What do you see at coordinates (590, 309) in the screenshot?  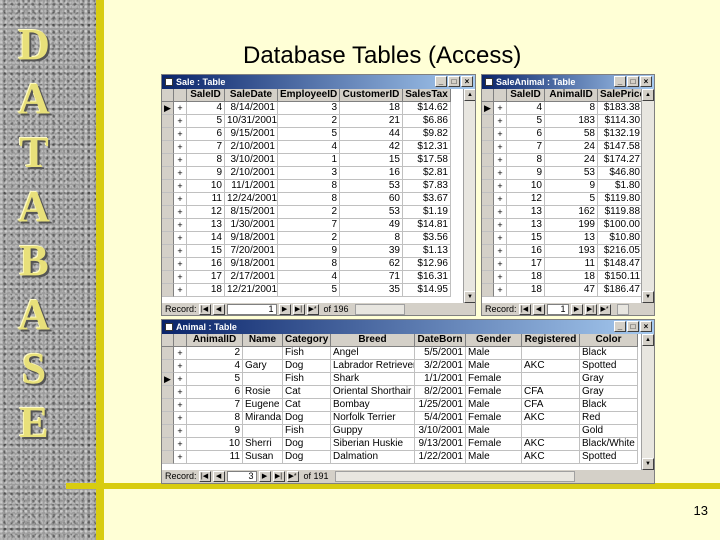 I see `last-record-icon: ▶|` at bounding box center [590, 309].